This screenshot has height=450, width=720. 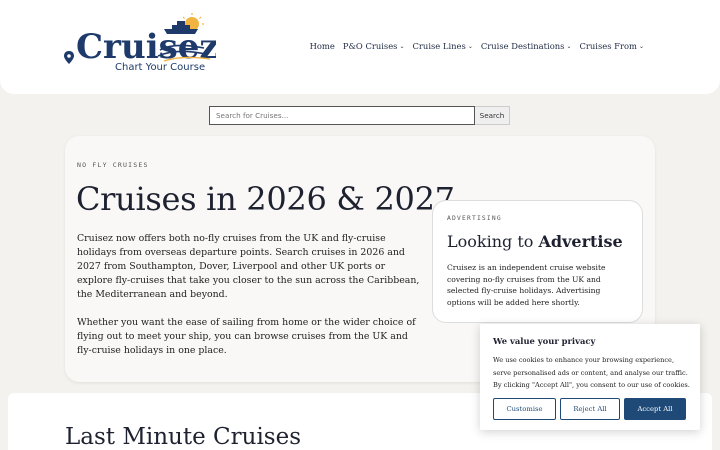 I want to click on reject-all-button: Reject All, so click(x=590, y=409).